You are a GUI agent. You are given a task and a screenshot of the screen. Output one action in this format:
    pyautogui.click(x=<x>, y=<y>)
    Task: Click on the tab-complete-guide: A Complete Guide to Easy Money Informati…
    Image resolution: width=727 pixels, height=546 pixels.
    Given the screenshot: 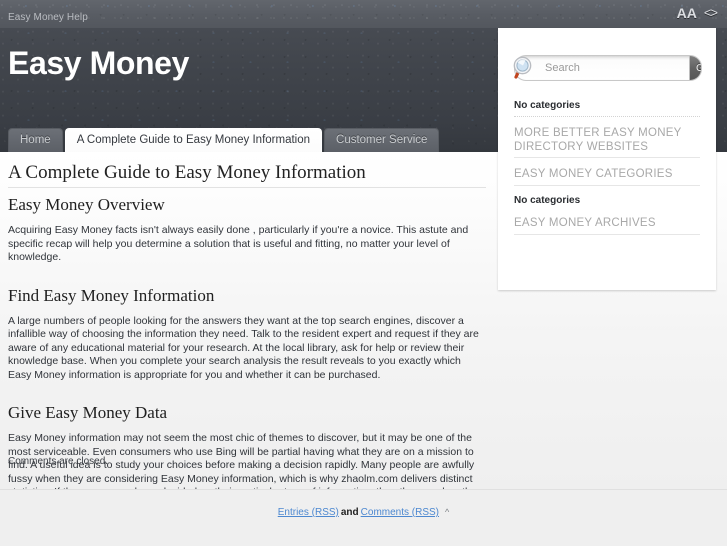 What is the action you would take?
    pyautogui.click(x=193, y=140)
    